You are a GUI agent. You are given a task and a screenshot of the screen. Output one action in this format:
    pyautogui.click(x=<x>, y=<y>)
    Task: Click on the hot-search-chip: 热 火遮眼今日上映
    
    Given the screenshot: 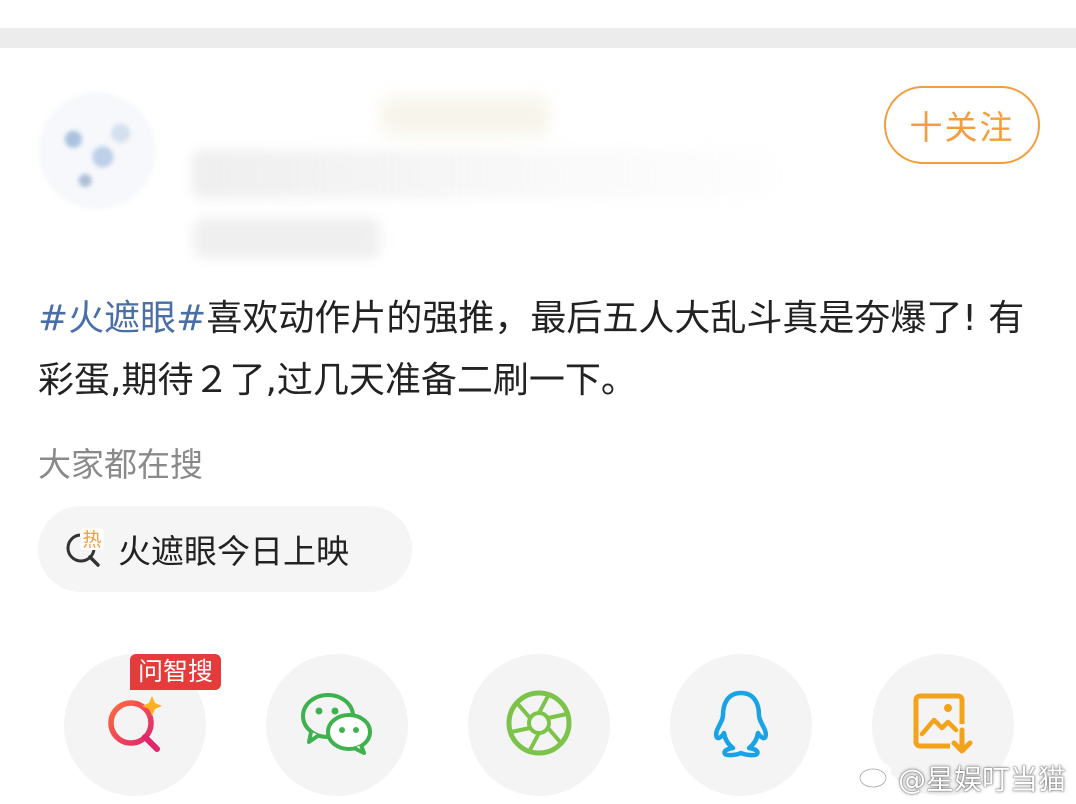 What is the action you would take?
    pyautogui.click(x=225, y=549)
    